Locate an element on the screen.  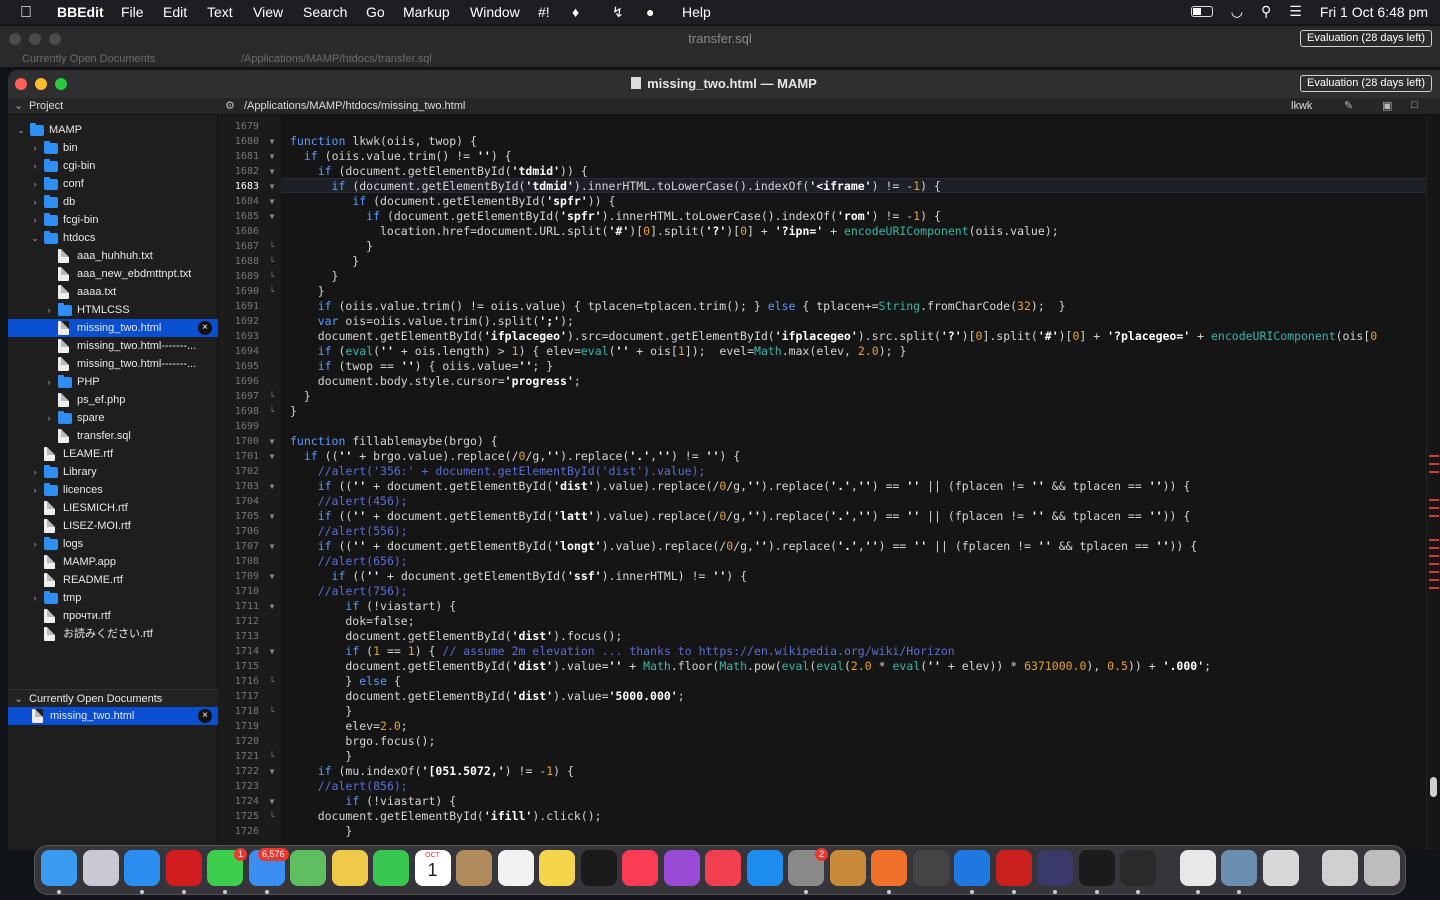
paintbrush-icon is located at coordinates (847, 868).